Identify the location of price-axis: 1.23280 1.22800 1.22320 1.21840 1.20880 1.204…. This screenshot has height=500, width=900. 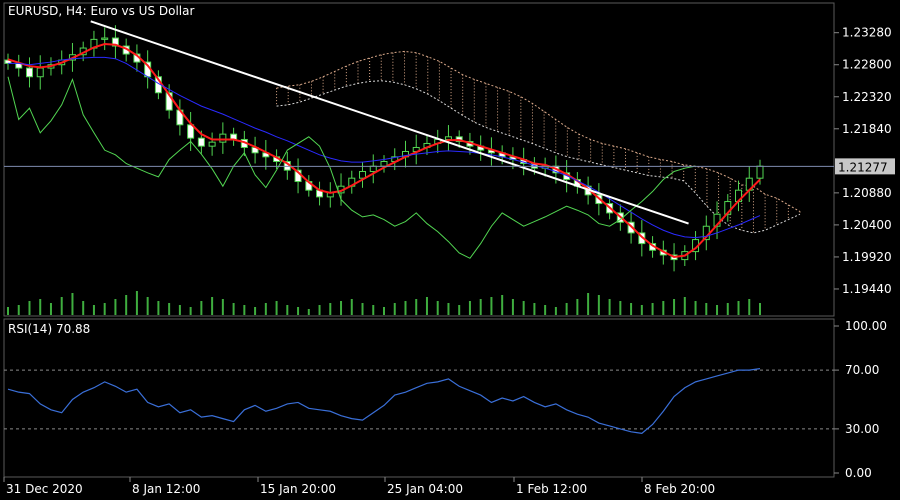
(864, 161).